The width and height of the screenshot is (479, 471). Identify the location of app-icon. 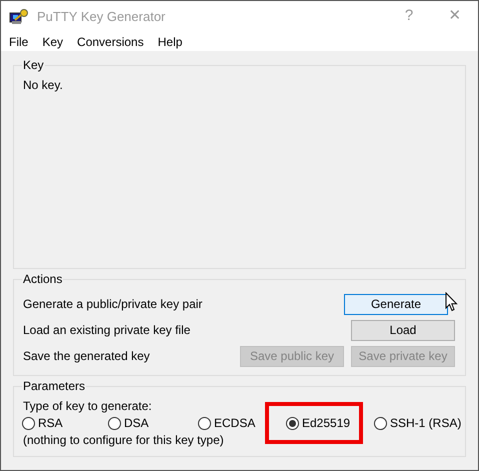
(19, 16).